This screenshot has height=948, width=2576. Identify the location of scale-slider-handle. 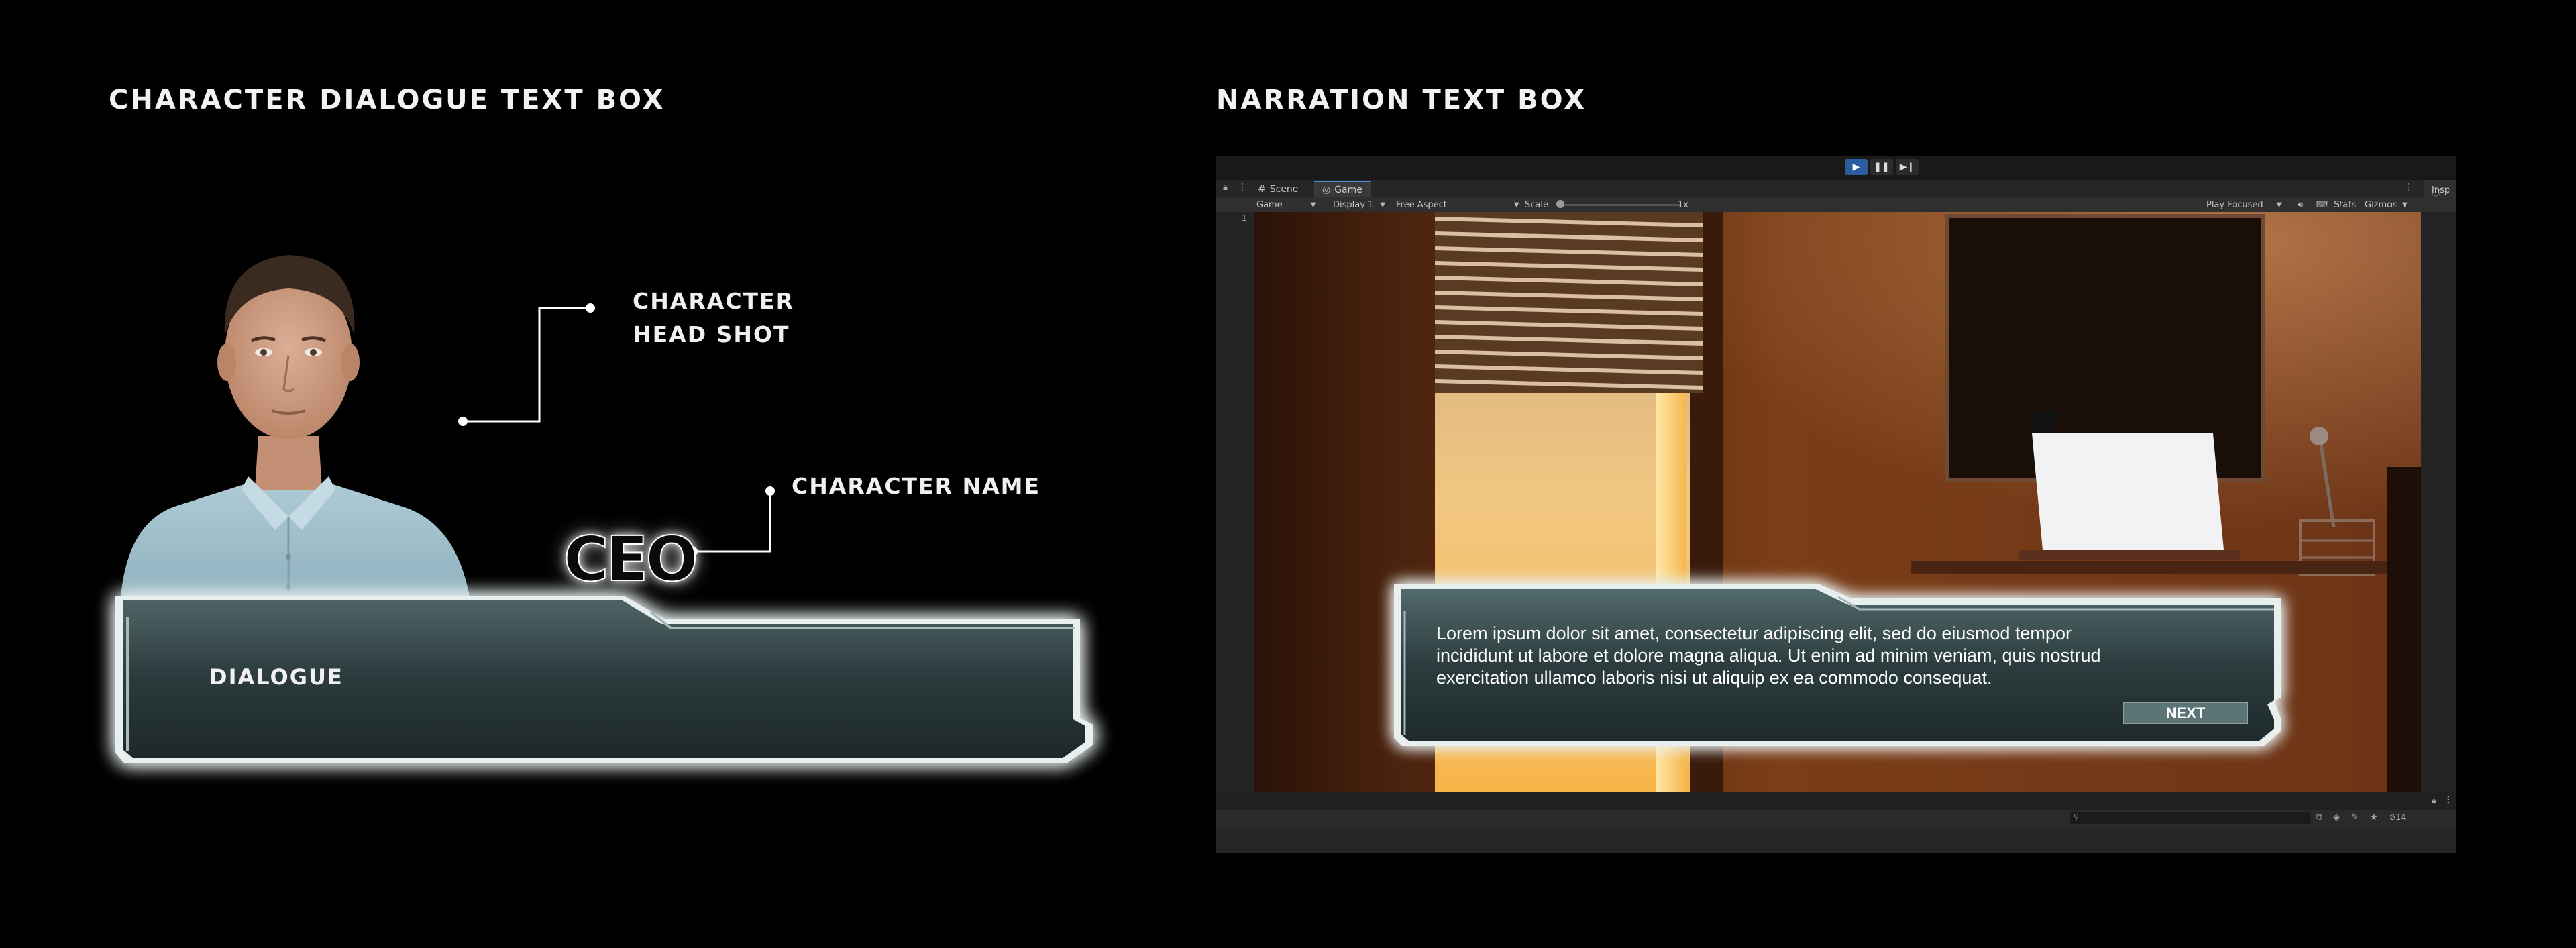
(1560, 204).